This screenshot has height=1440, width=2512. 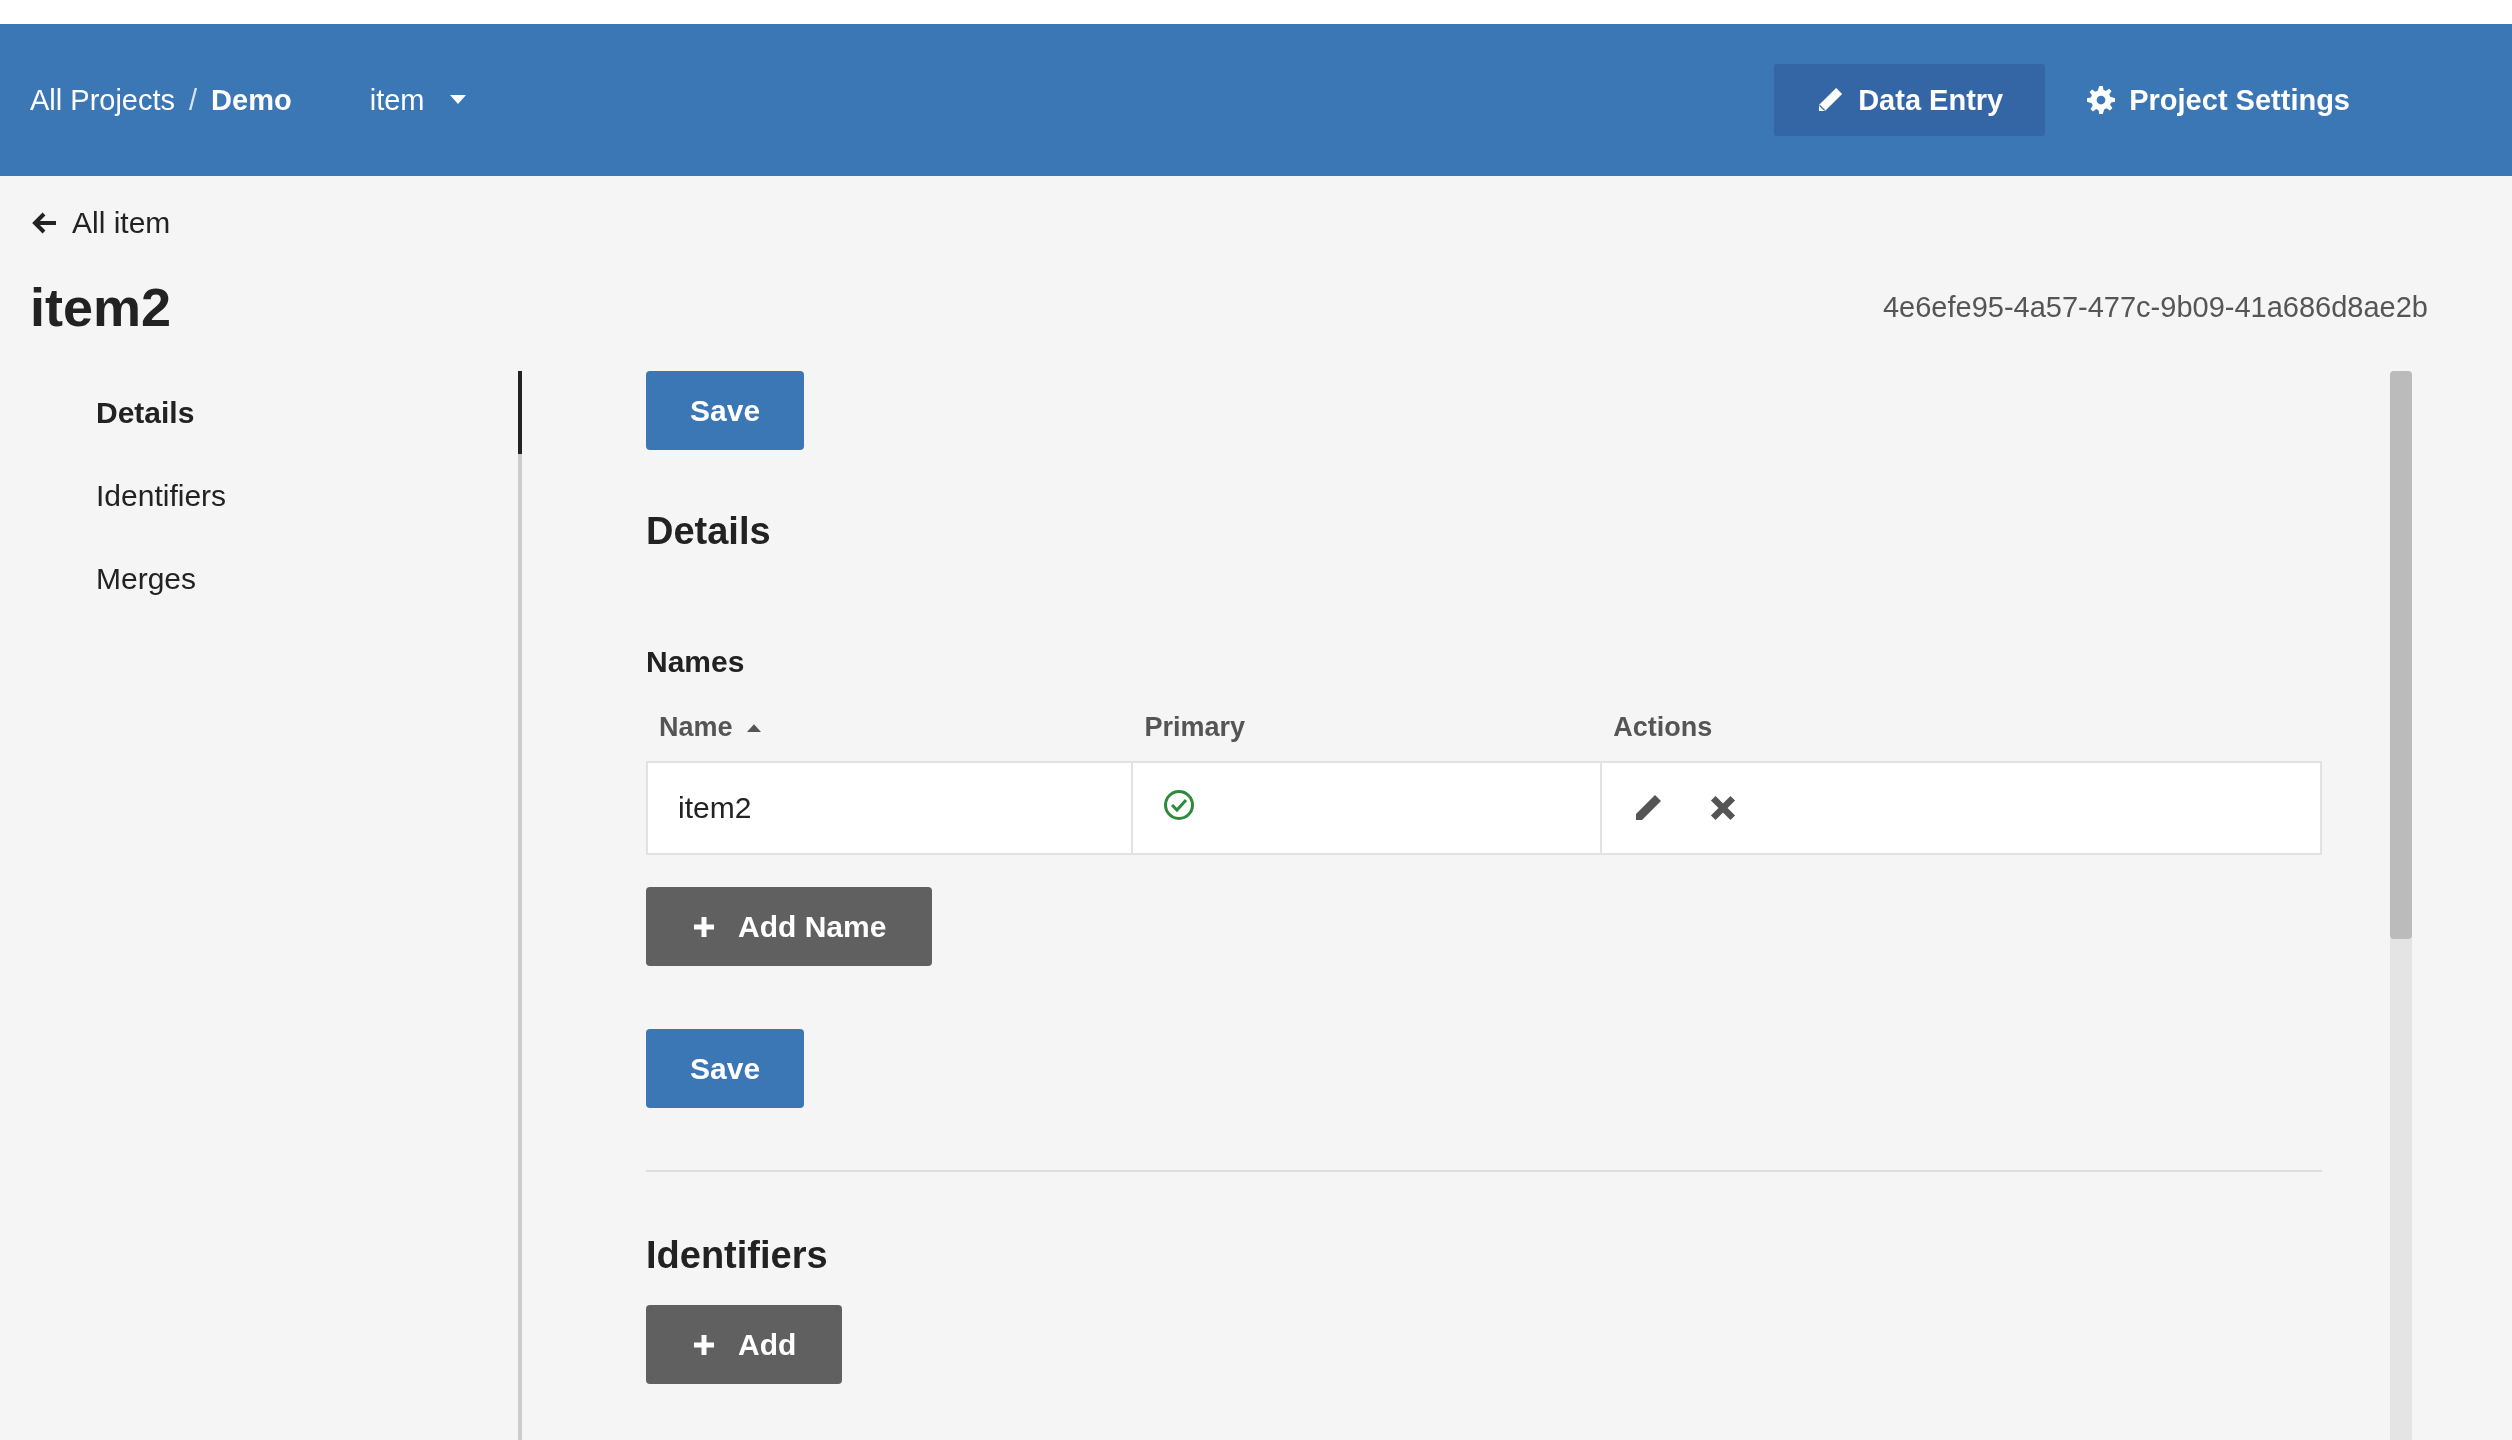 What do you see at coordinates (2101, 100) in the screenshot?
I see `settings-icon` at bounding box center [2101, 100].